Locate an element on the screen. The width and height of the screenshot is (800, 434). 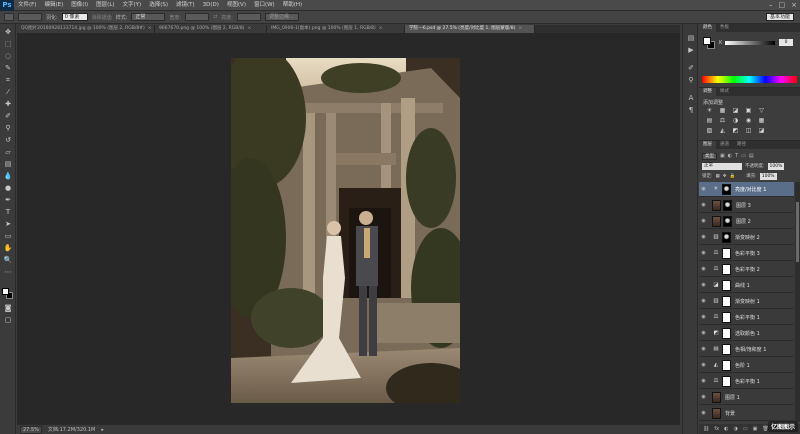
layer-row: ◉ 图层 3 is located at coordinates (746, 205).